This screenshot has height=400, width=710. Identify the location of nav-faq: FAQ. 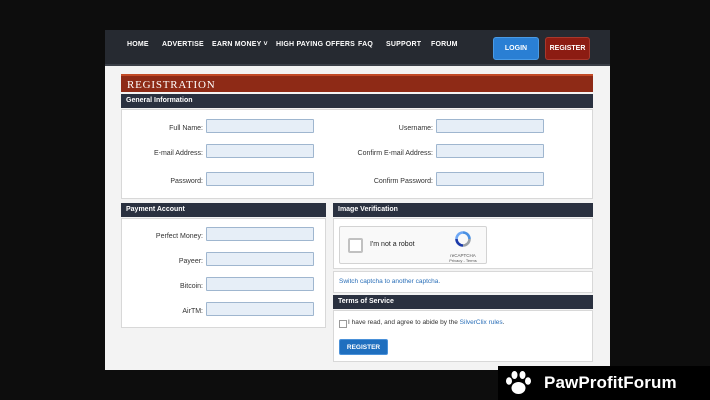
(365, 44).